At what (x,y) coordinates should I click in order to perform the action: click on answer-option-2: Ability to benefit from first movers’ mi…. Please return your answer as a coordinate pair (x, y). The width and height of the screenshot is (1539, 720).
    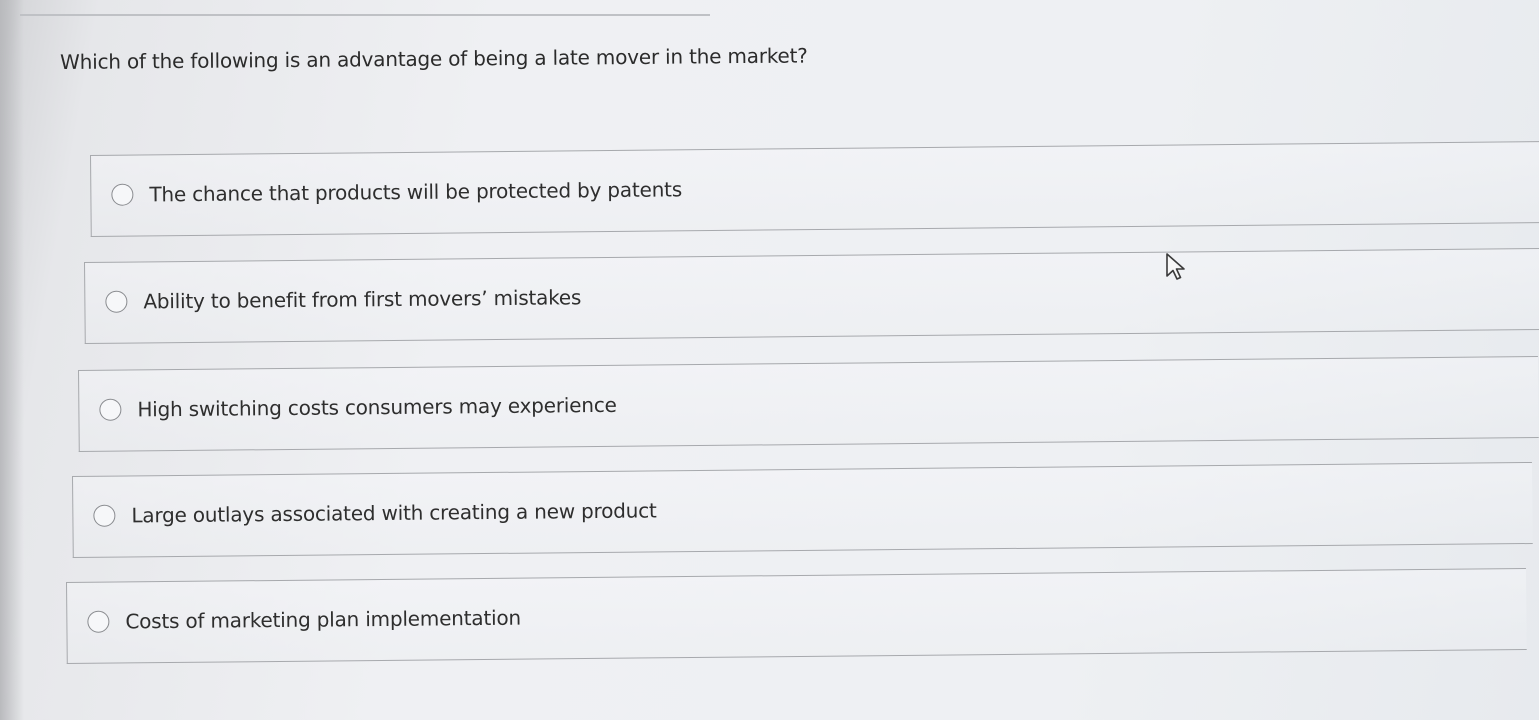
    Looking at the image, I should click on (811, 295).